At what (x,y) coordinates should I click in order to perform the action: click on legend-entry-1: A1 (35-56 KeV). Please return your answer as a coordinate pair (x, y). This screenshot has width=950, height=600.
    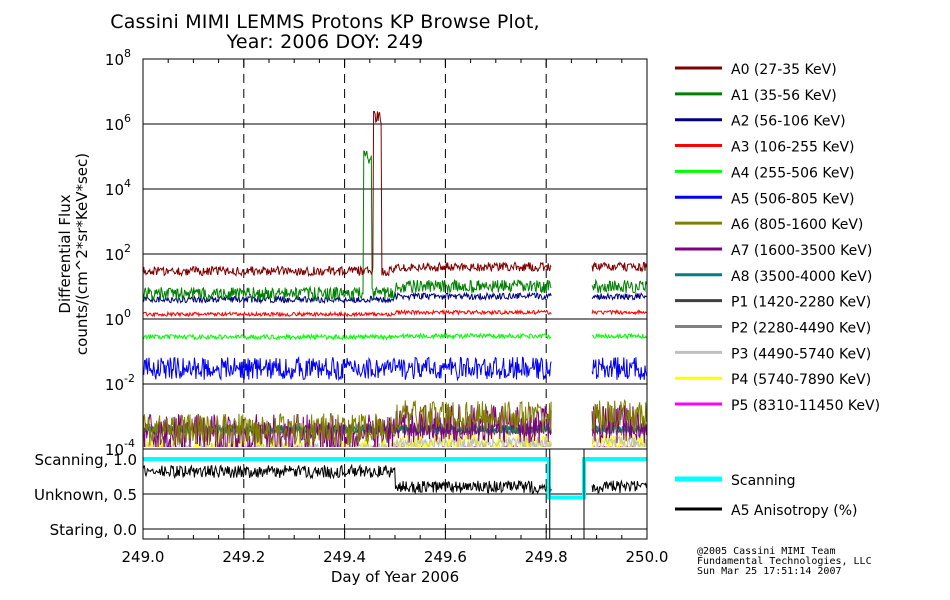
    Looking at the image, I should click on (784, 96).